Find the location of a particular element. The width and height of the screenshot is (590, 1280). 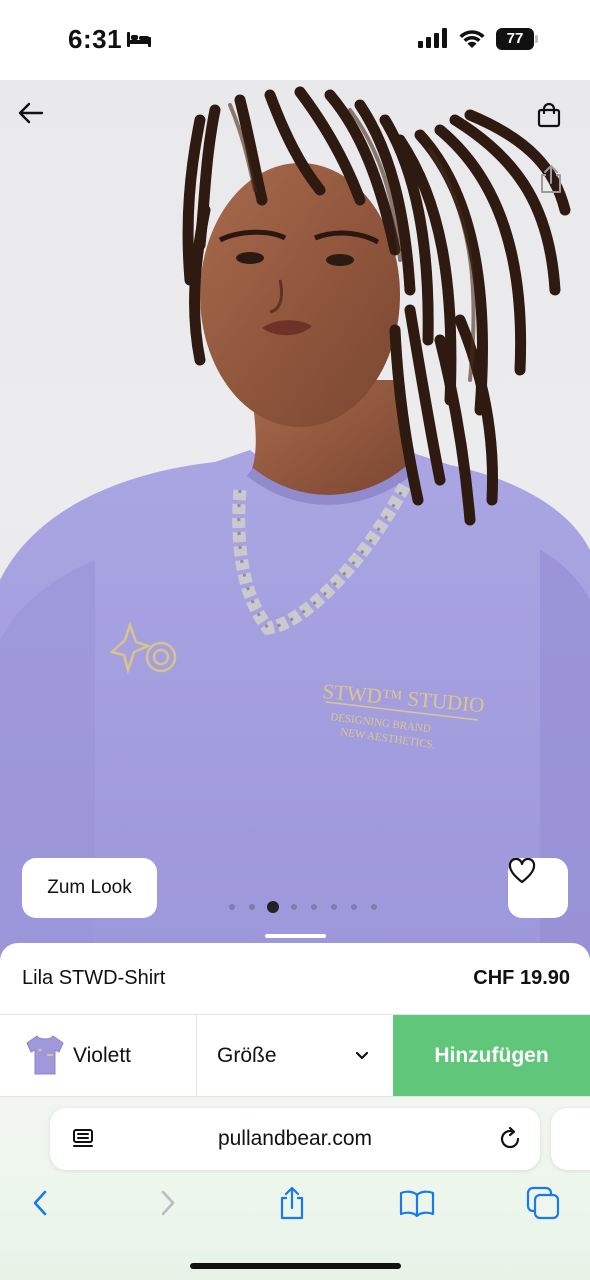

battery-level: 77 is located at coordinates (515, 38).